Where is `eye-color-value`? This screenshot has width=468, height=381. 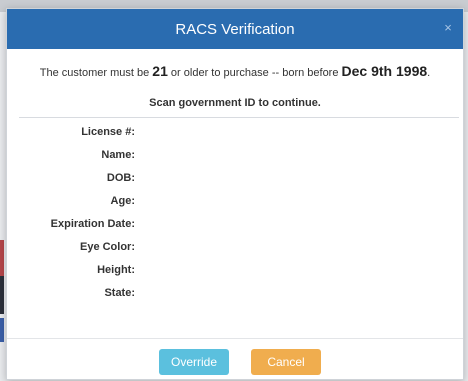
eye-color-value is located at coordinates (291, 247).